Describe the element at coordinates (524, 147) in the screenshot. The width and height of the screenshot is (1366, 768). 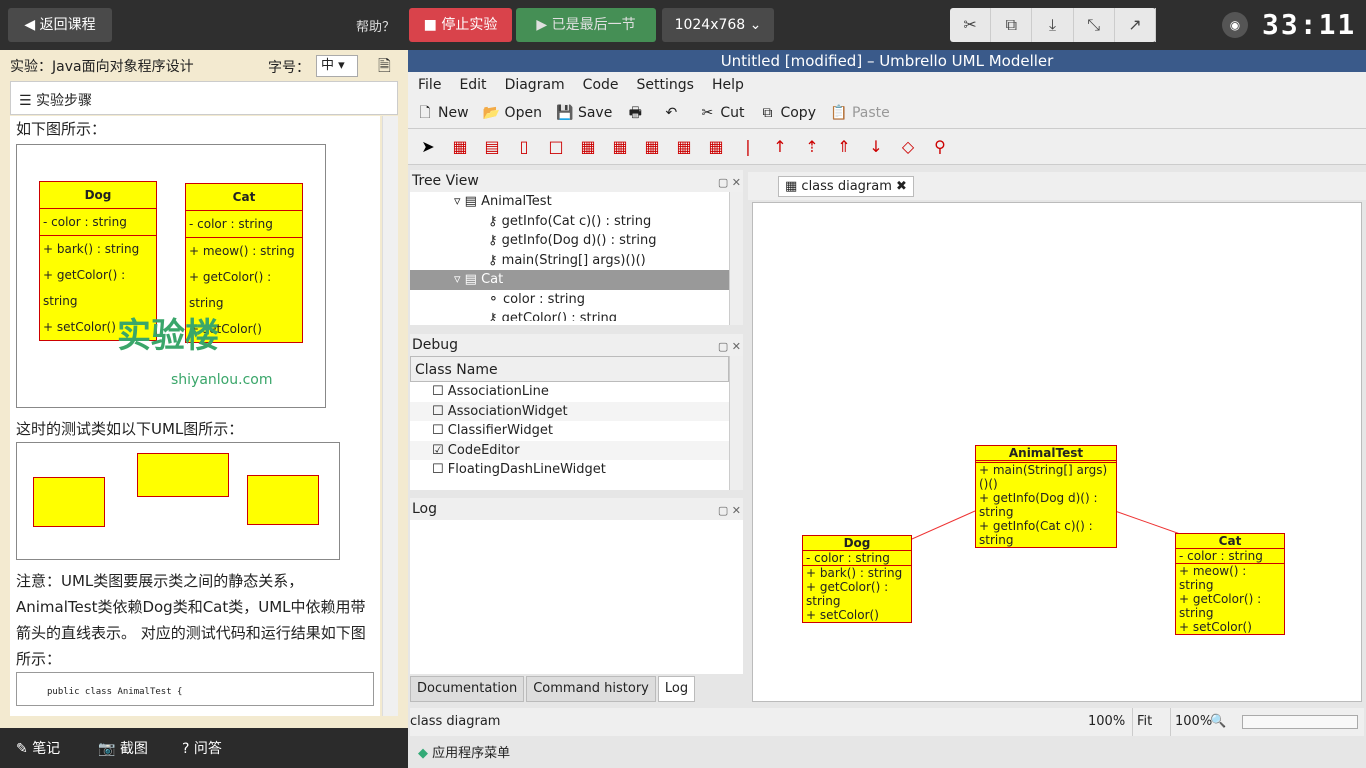
I see `note-tool-icon: ▯` at that location.